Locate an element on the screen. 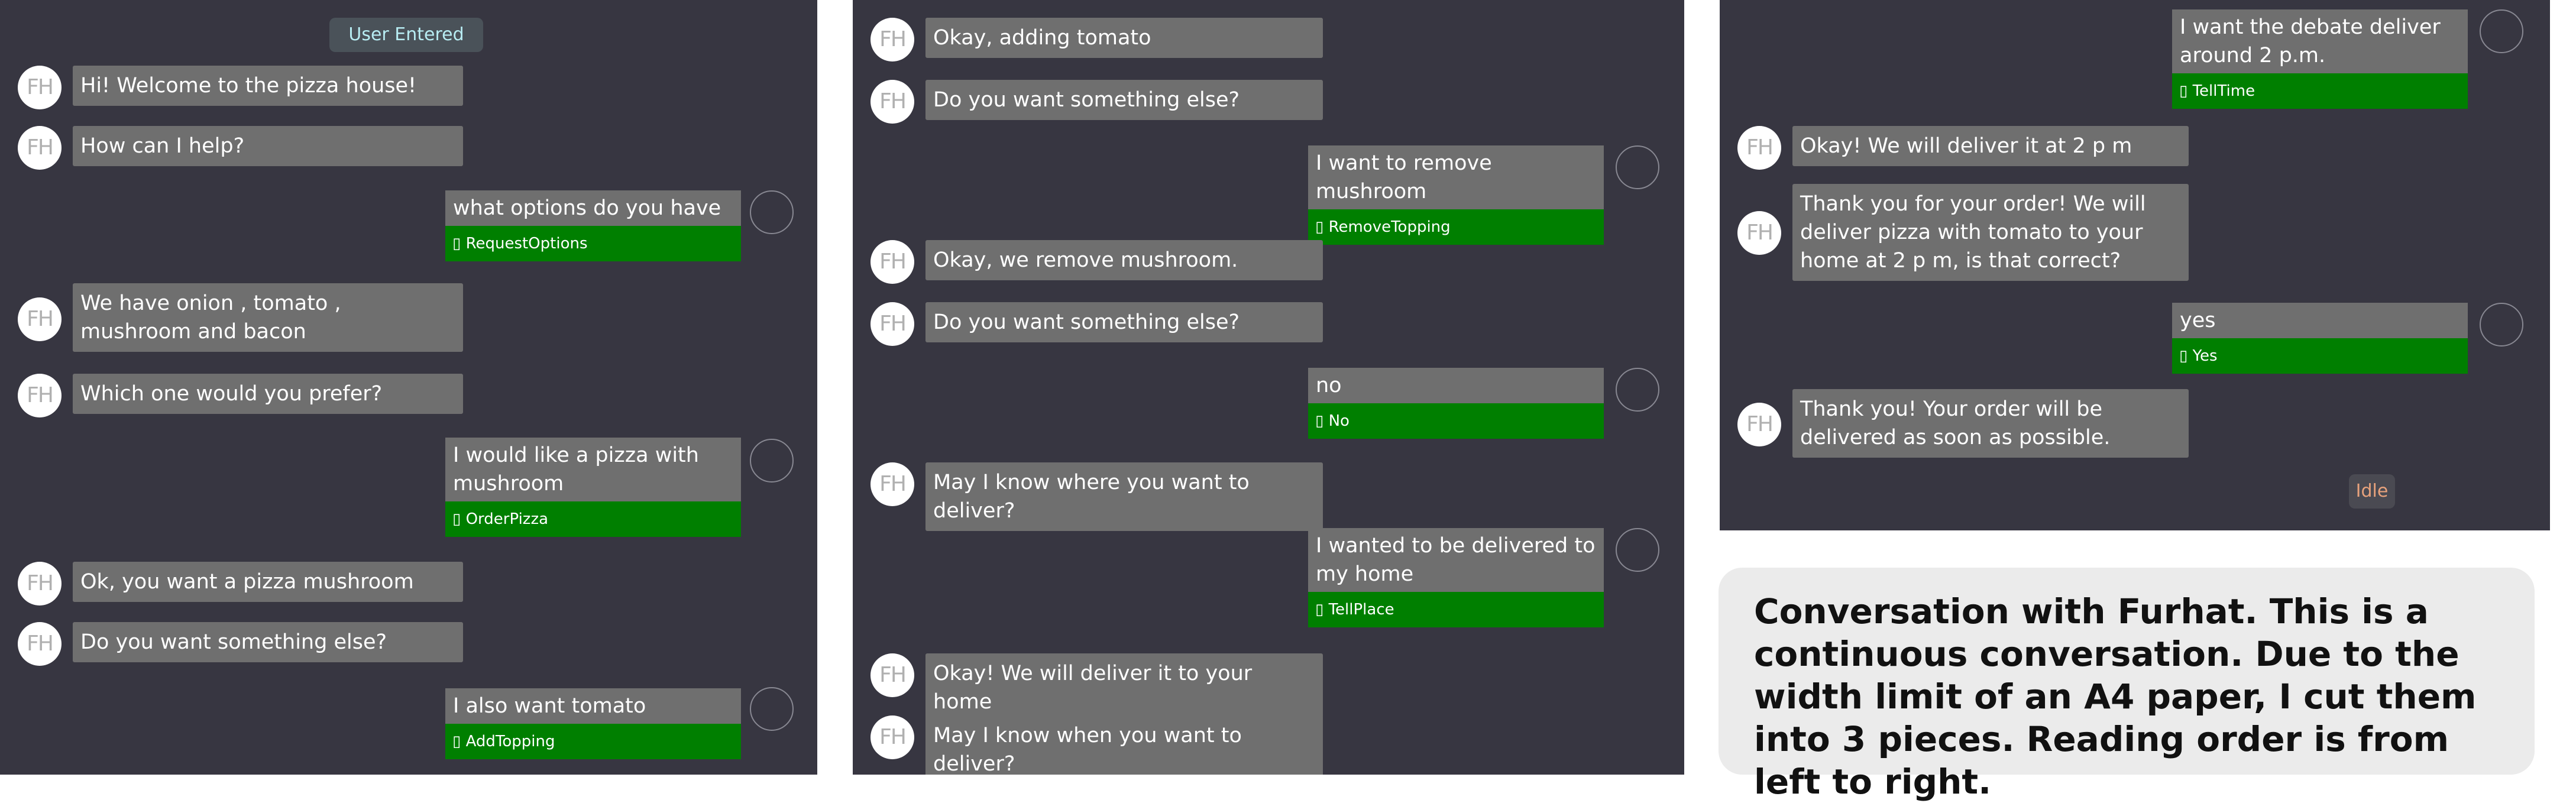  intent-badge: ▯ Yes is located at coordinates (2320, 356).